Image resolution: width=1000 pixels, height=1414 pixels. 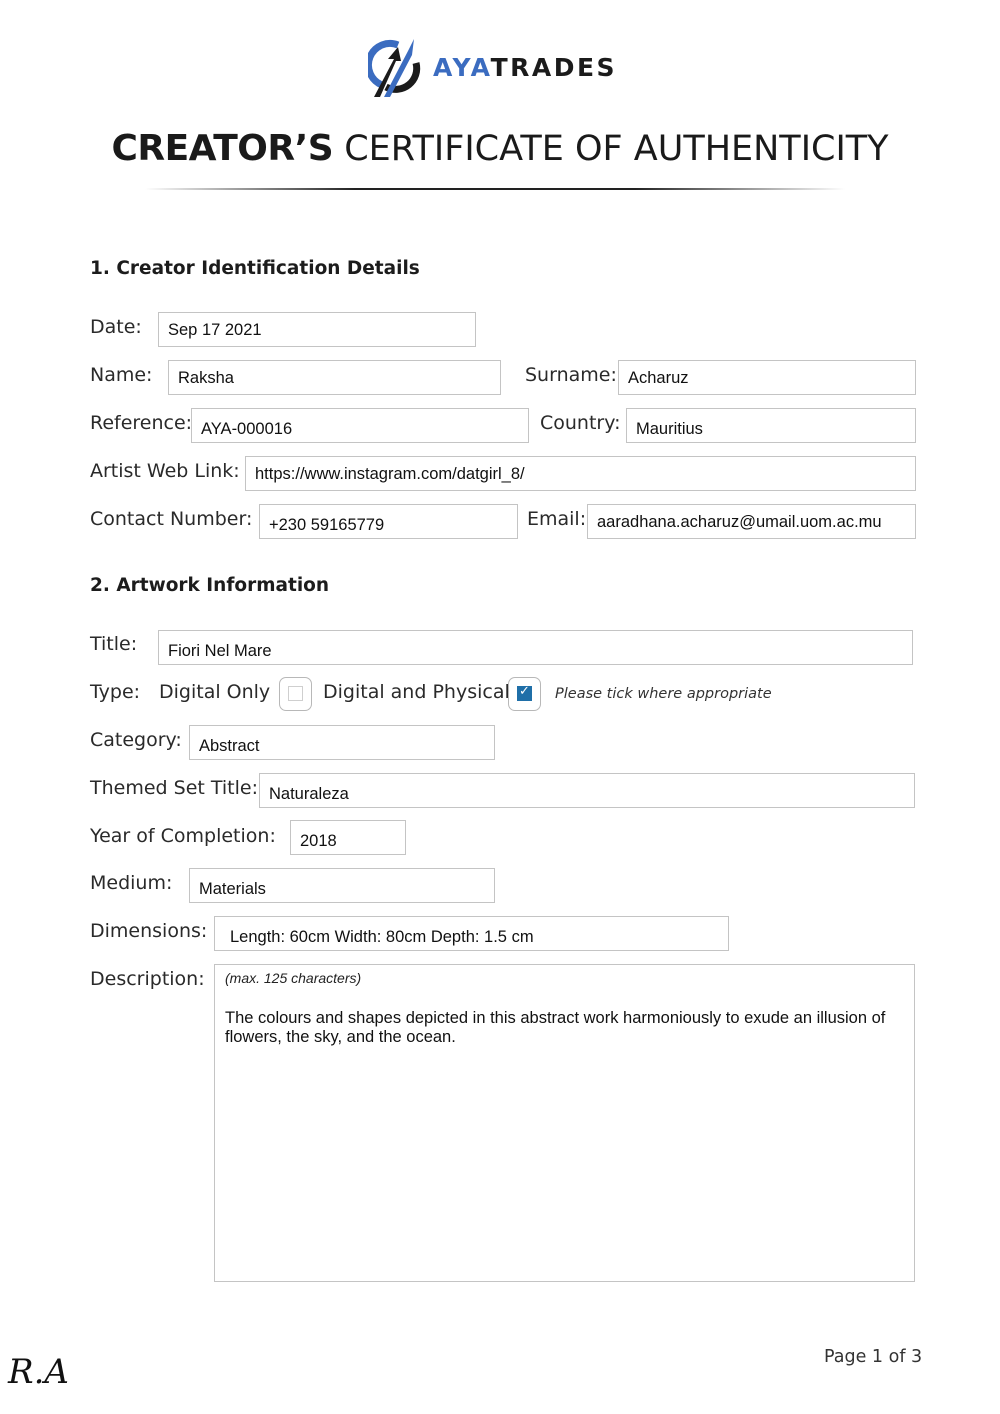 What do you see at coordinates (165, 471) in the screenshot?
I see `web-link-label: Artist Web Link:` at bounding box center [165, 471].